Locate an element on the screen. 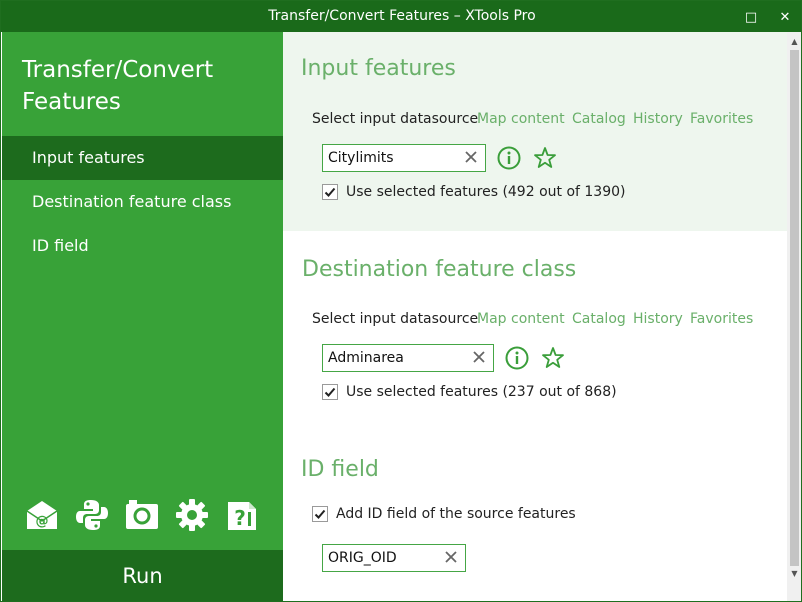 This screenshot has width=802, height=602. destination-field: Adminarea is located at coordinates (408, 358).